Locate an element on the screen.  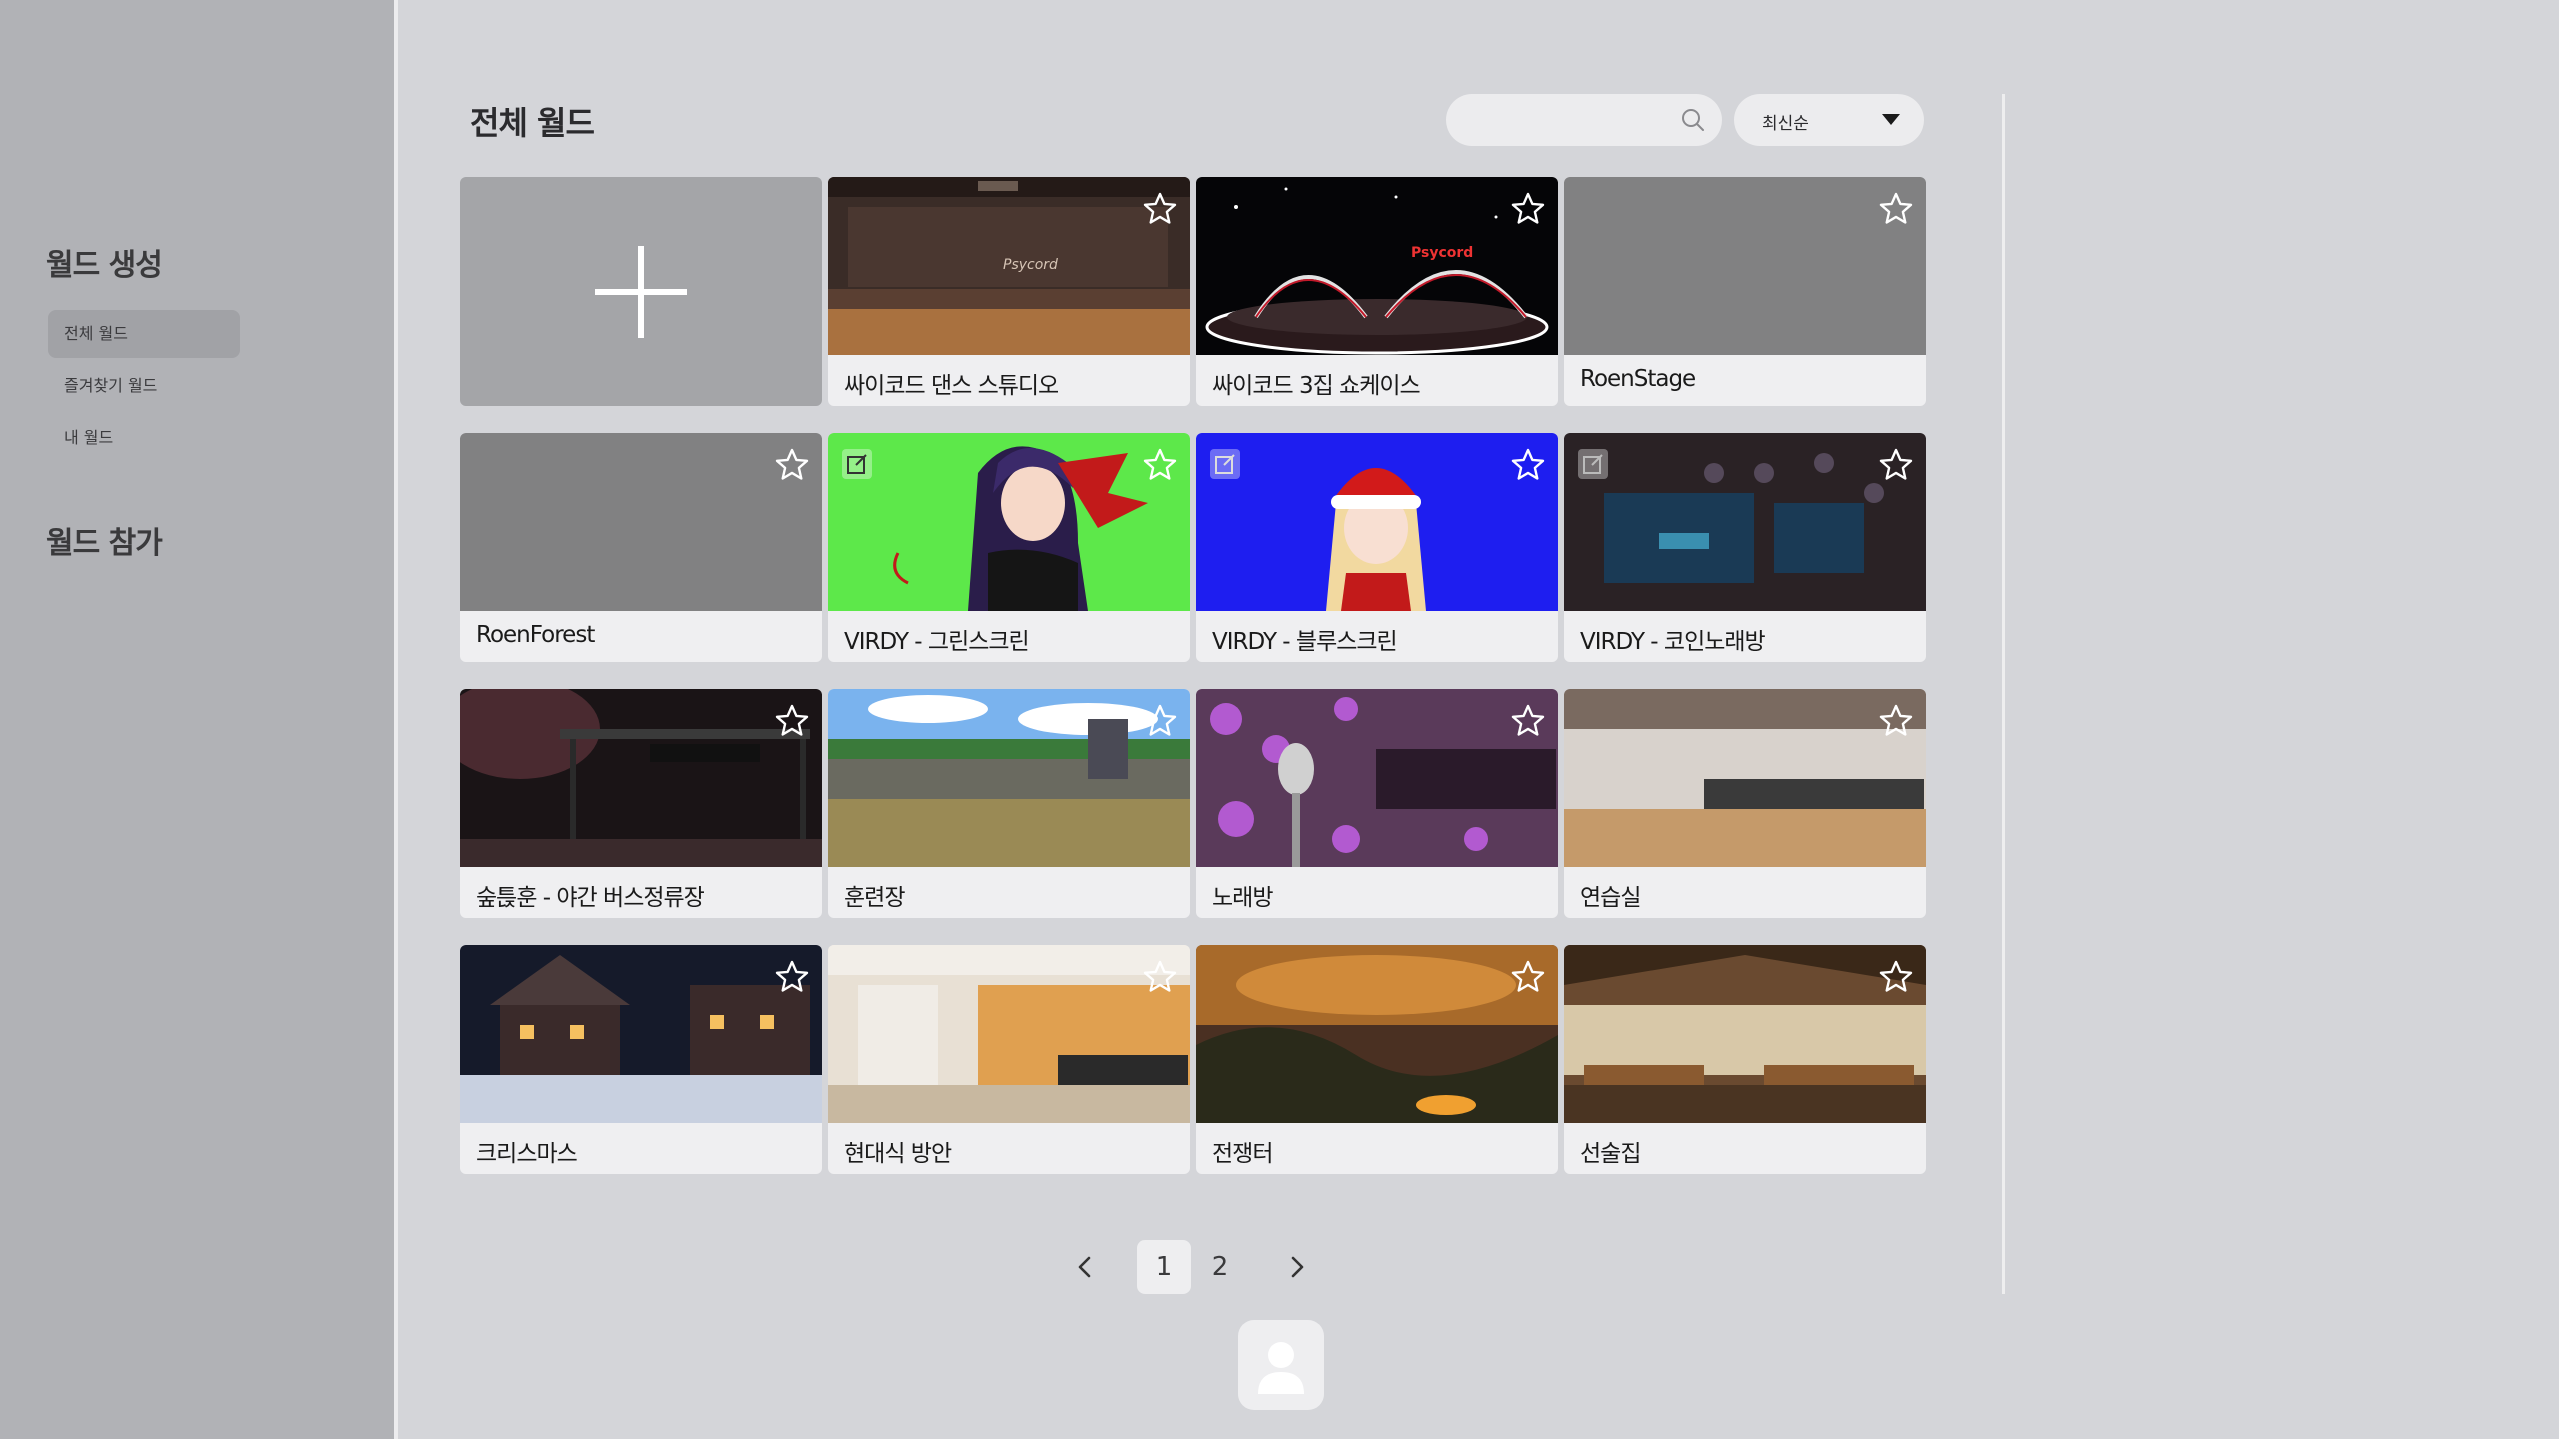
search-box is located at coordinates (1584, 120).